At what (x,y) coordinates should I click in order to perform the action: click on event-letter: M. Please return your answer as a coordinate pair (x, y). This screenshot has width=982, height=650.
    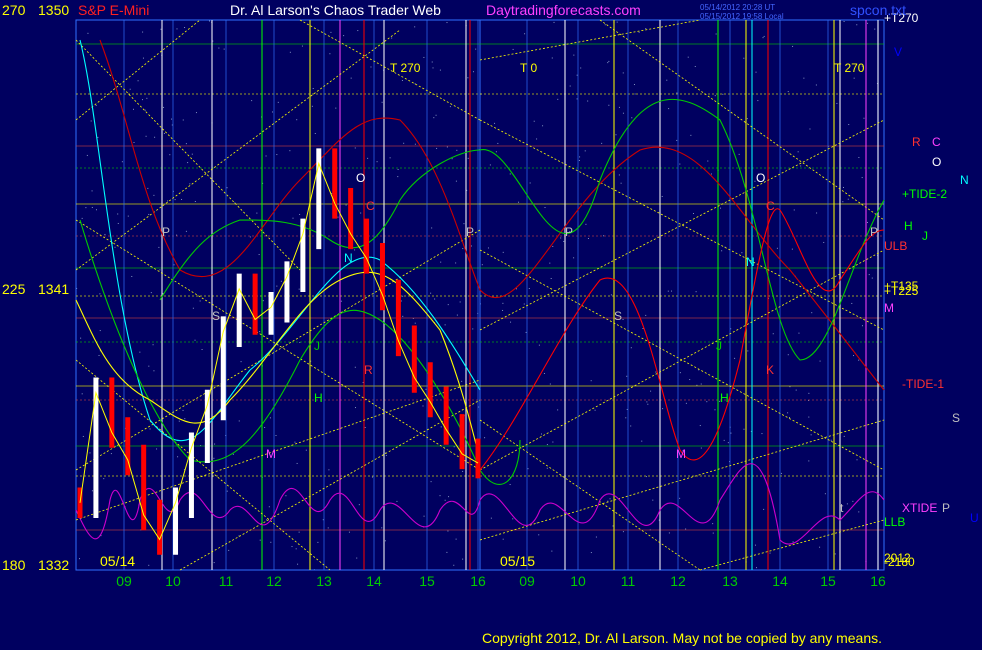
    Looking at the image, I should click on (271, 454).